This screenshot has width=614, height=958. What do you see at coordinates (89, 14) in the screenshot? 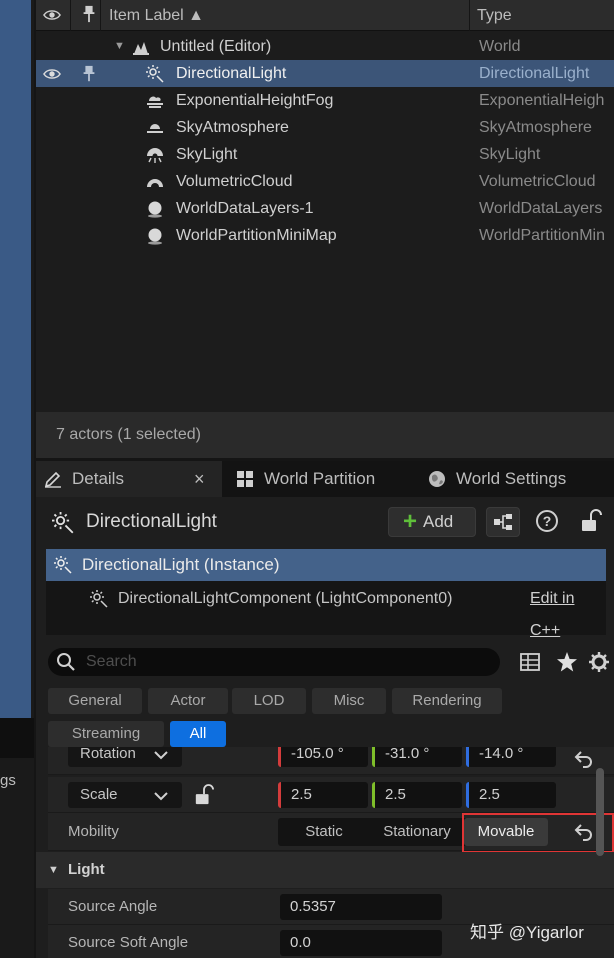
I see `pin-header-icon` at bounding box center [89, 14].